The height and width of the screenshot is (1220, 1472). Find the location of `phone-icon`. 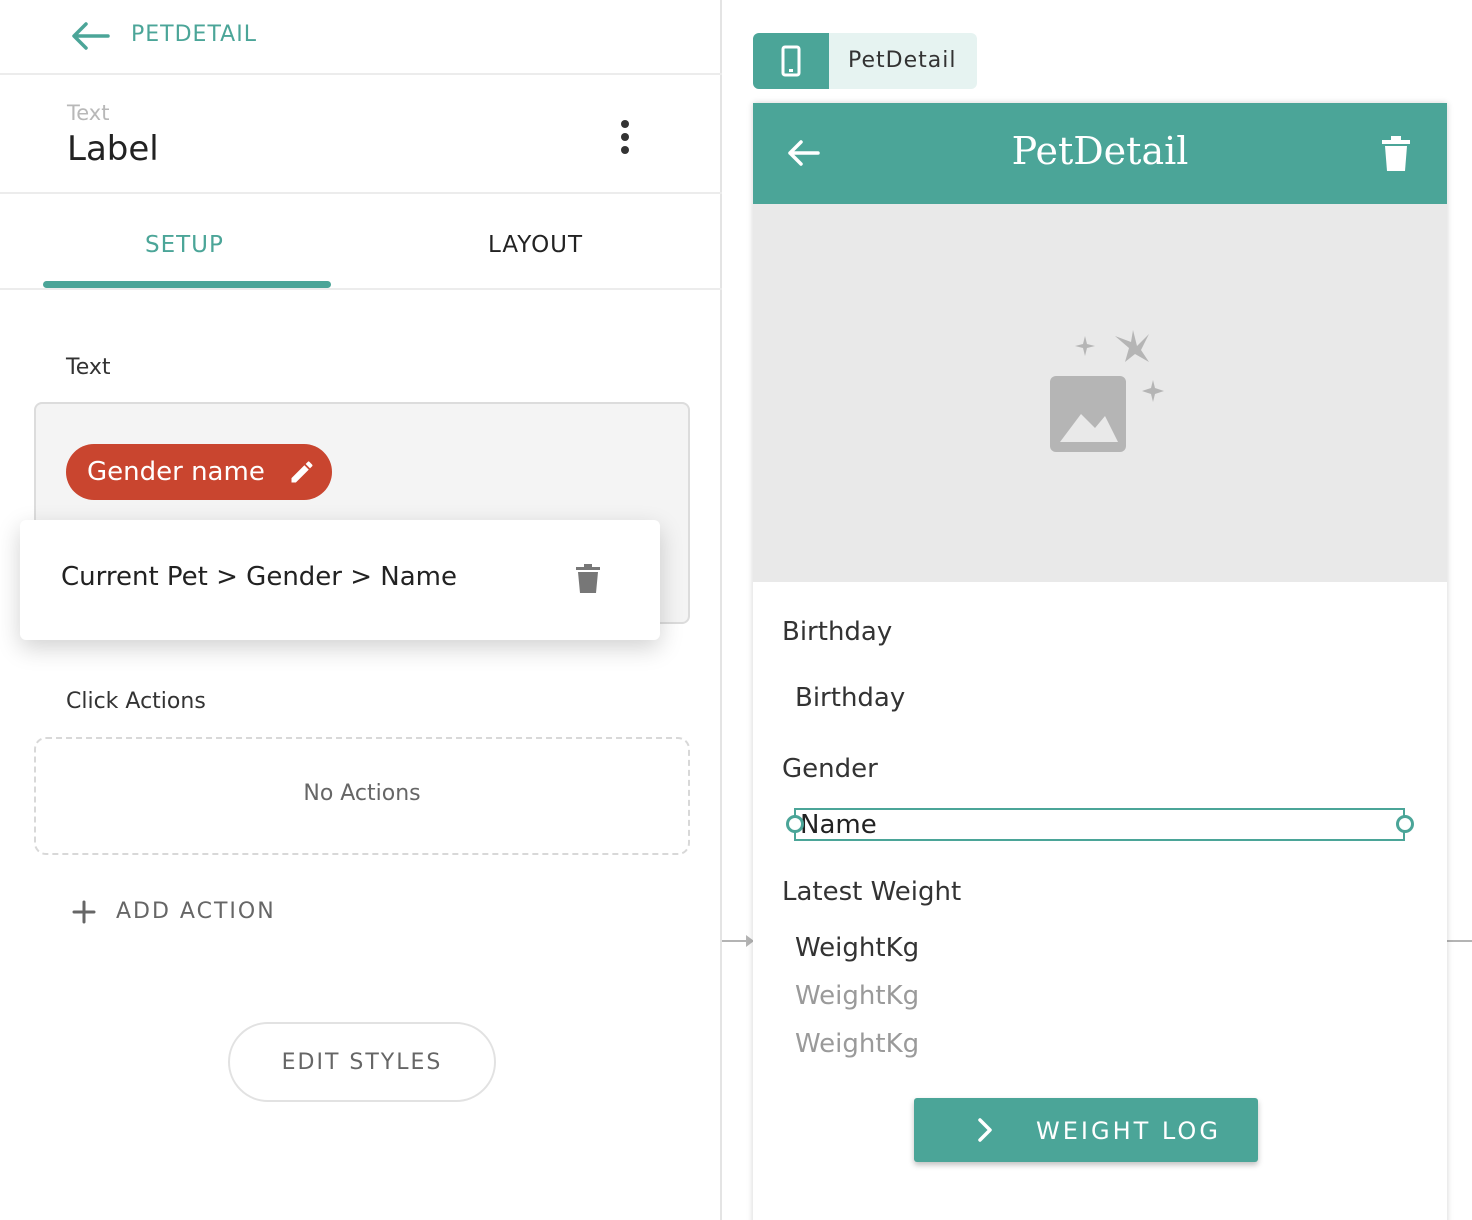

phone-icon is located at coordinates (791, 61).